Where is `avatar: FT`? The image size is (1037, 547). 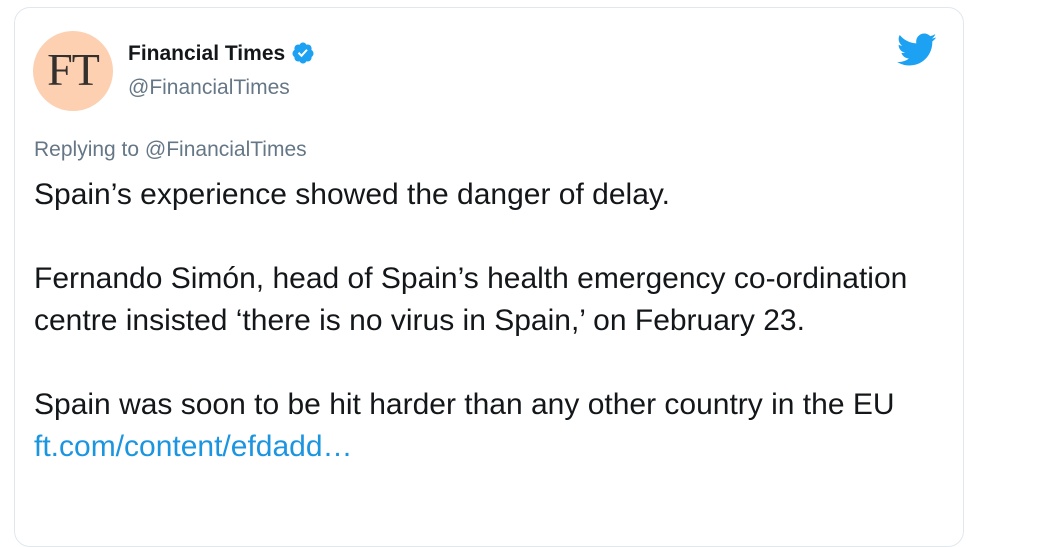 avatar: FT is located at coordinates (73, 71).